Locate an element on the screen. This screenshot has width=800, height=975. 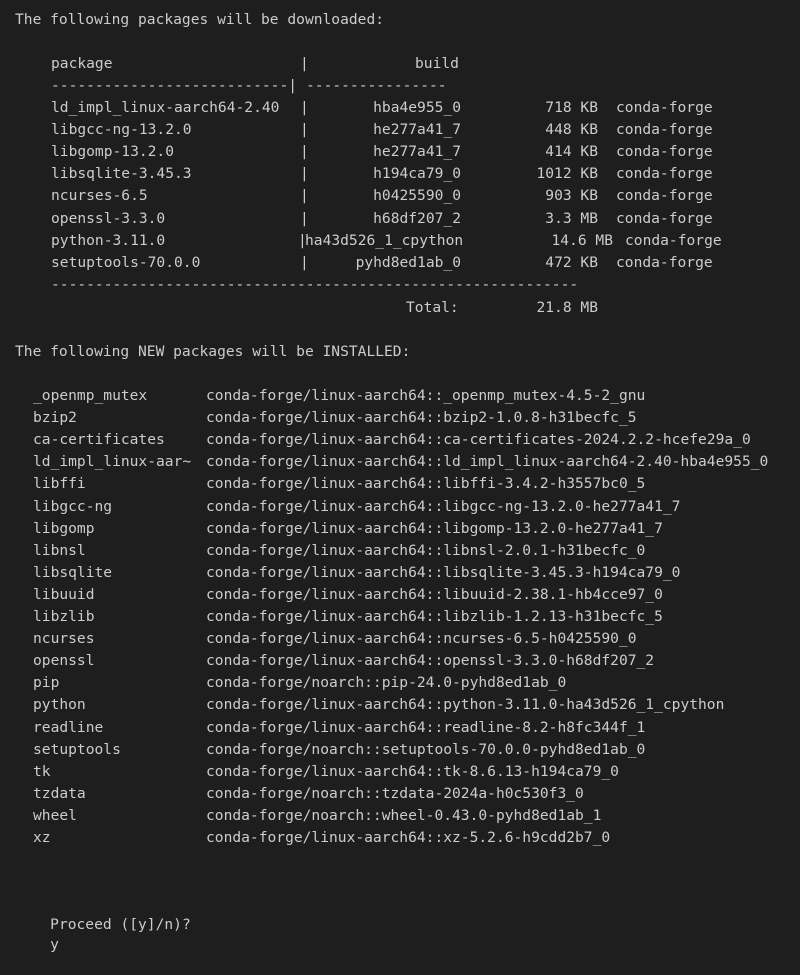
download-row: ncurses-6.5 | h0425590_0 903 KB conda-forge is located at coordinates (400, 196).